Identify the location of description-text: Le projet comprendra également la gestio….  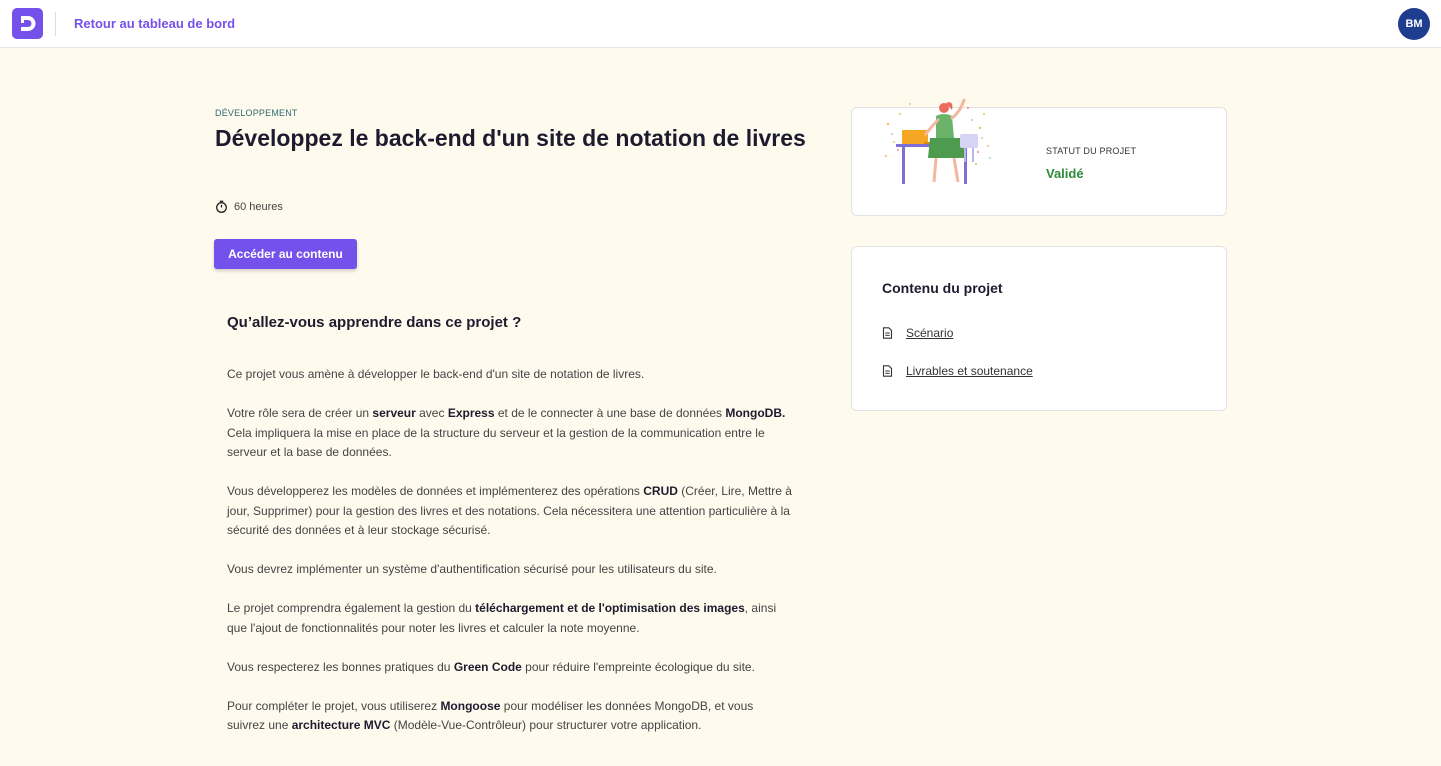
(351, 608).